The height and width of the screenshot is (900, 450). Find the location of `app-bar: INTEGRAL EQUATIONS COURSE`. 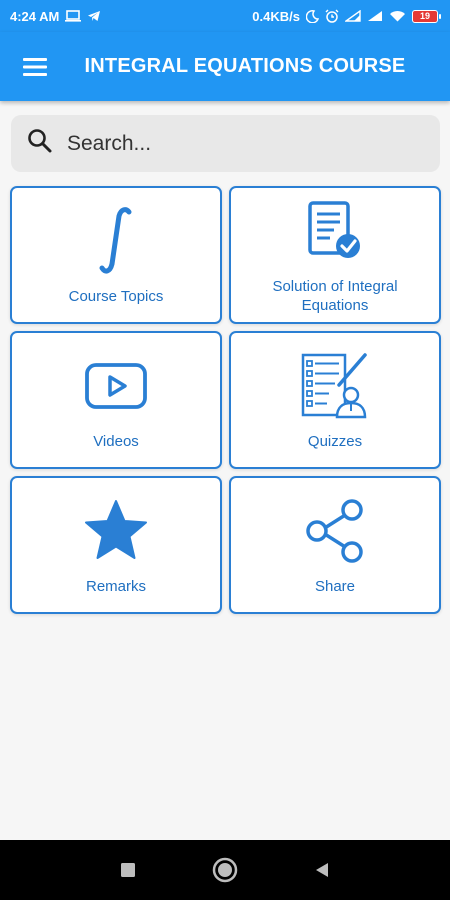

app-bar: INTEGRAL EQUATIONS COURSE is located at coordinates (225, 66).